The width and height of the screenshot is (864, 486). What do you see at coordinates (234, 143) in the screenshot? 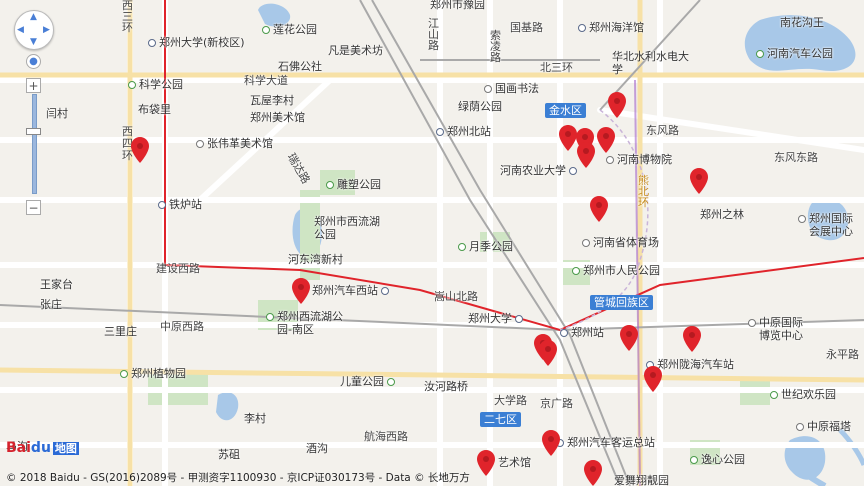
I see `poi-label: 张伟革美术馆` at bounding box center [234, 143].